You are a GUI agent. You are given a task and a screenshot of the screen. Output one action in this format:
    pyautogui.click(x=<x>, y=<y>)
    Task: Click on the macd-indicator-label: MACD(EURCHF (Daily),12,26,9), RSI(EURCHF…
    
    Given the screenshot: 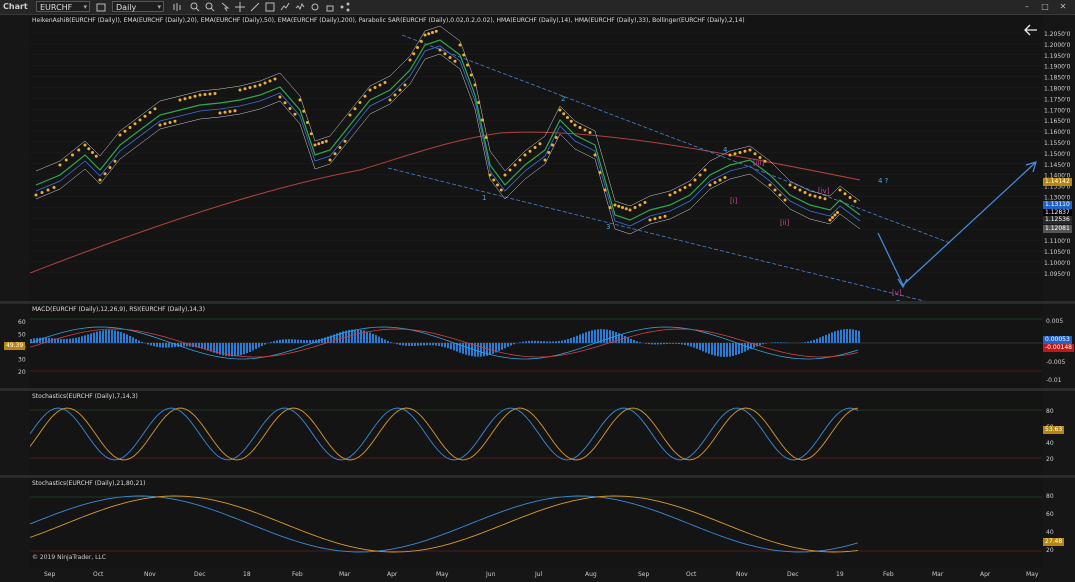 What is the action you would take?
    pyautogui.click(x=118, y=309)
    